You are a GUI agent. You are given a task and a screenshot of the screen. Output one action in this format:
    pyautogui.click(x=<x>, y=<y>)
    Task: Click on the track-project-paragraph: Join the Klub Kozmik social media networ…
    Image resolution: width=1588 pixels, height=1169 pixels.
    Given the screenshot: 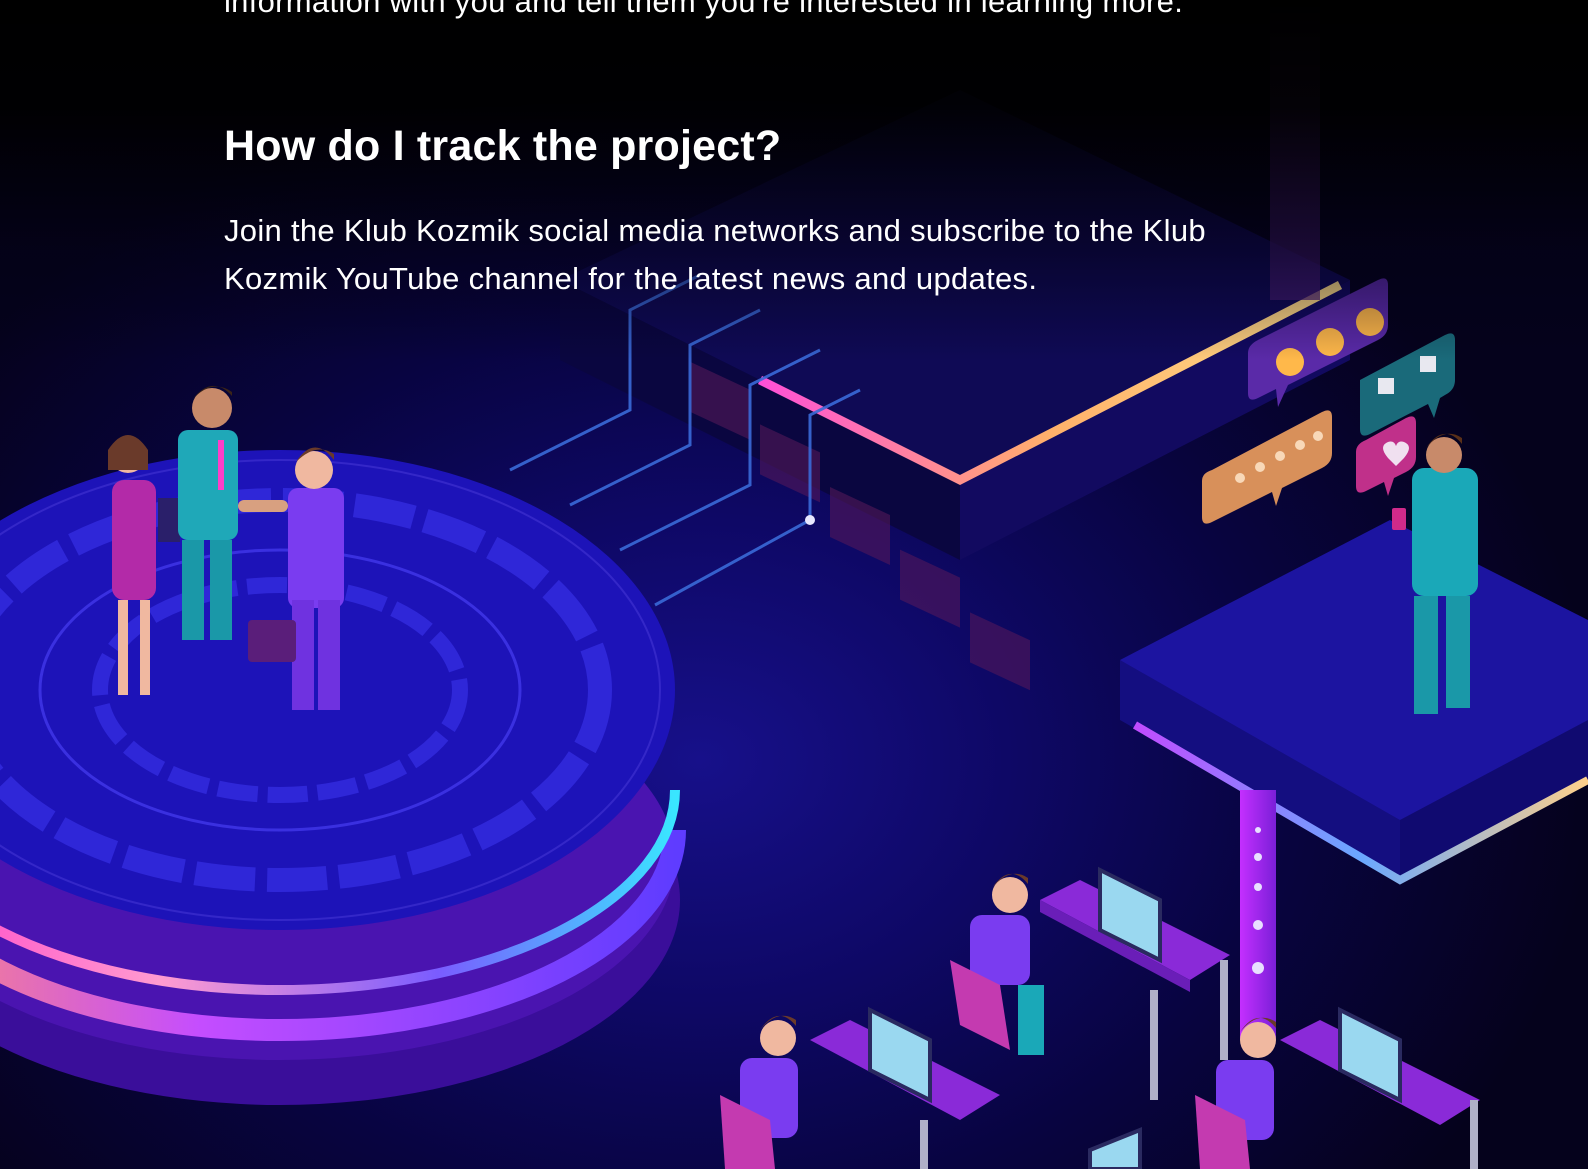 What is the action you would take?
    pyautogui.click(x=715, y=254)
    